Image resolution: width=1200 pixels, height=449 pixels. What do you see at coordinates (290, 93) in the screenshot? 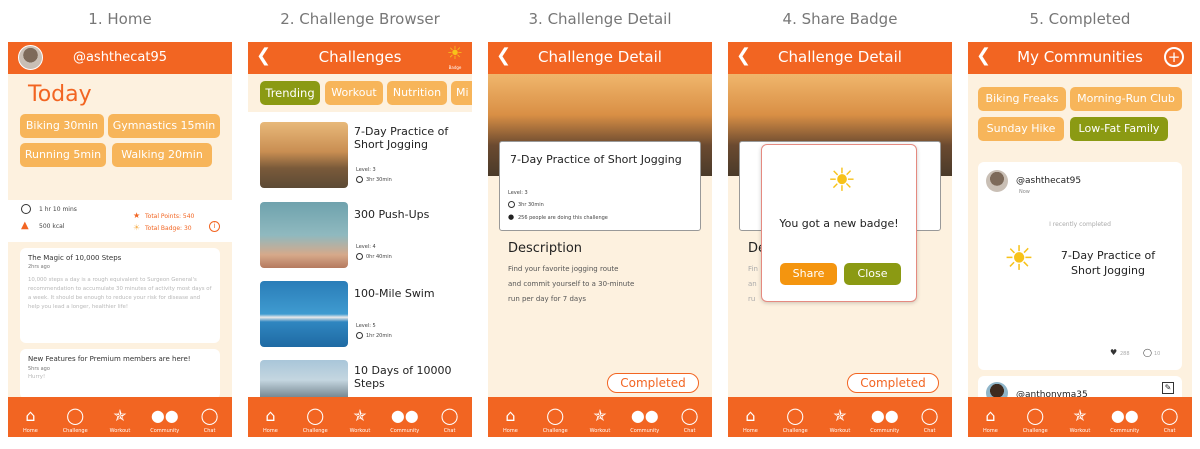
I see `tab-trending: Trending` at bounding box center [290, 93].